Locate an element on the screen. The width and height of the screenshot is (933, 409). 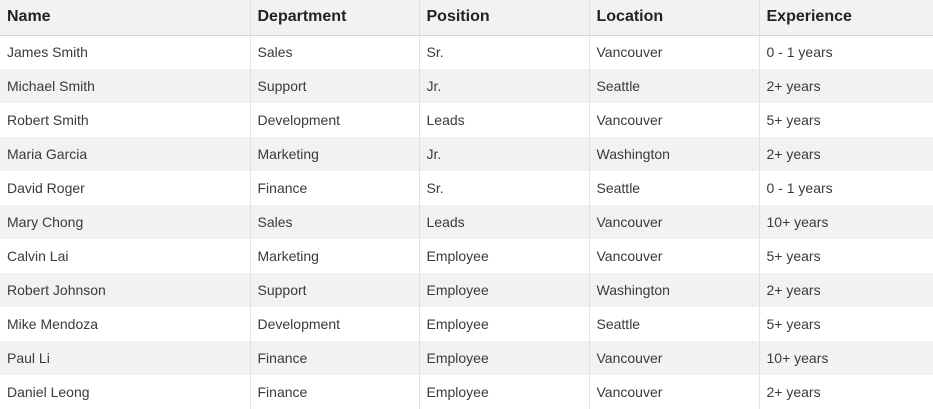
column-header-name: Name is located at coordinates (125, 18).